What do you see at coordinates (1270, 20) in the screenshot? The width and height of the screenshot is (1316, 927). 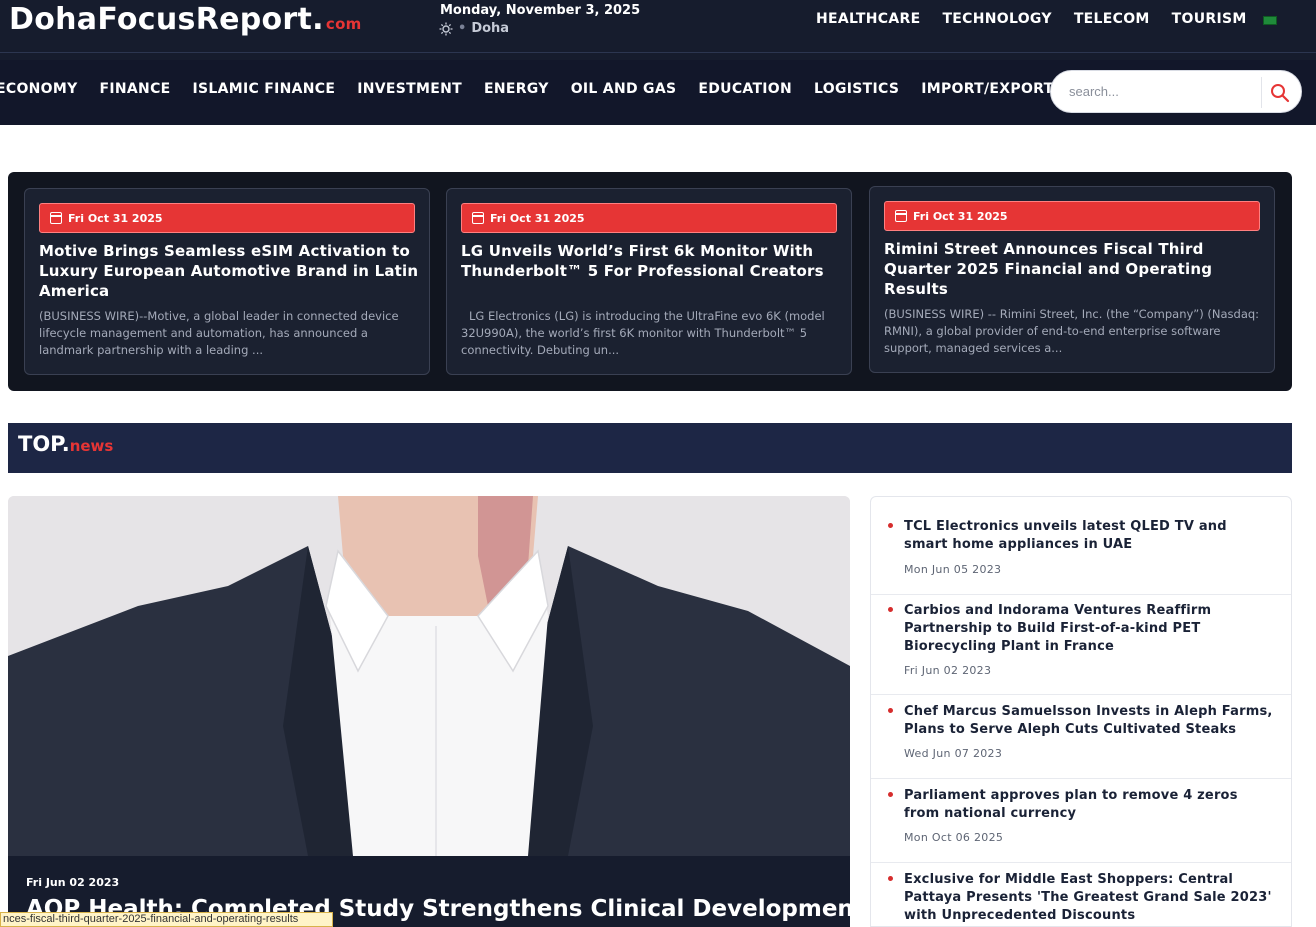 I see `language-flag-icon` at bounding box center [1270, 20].